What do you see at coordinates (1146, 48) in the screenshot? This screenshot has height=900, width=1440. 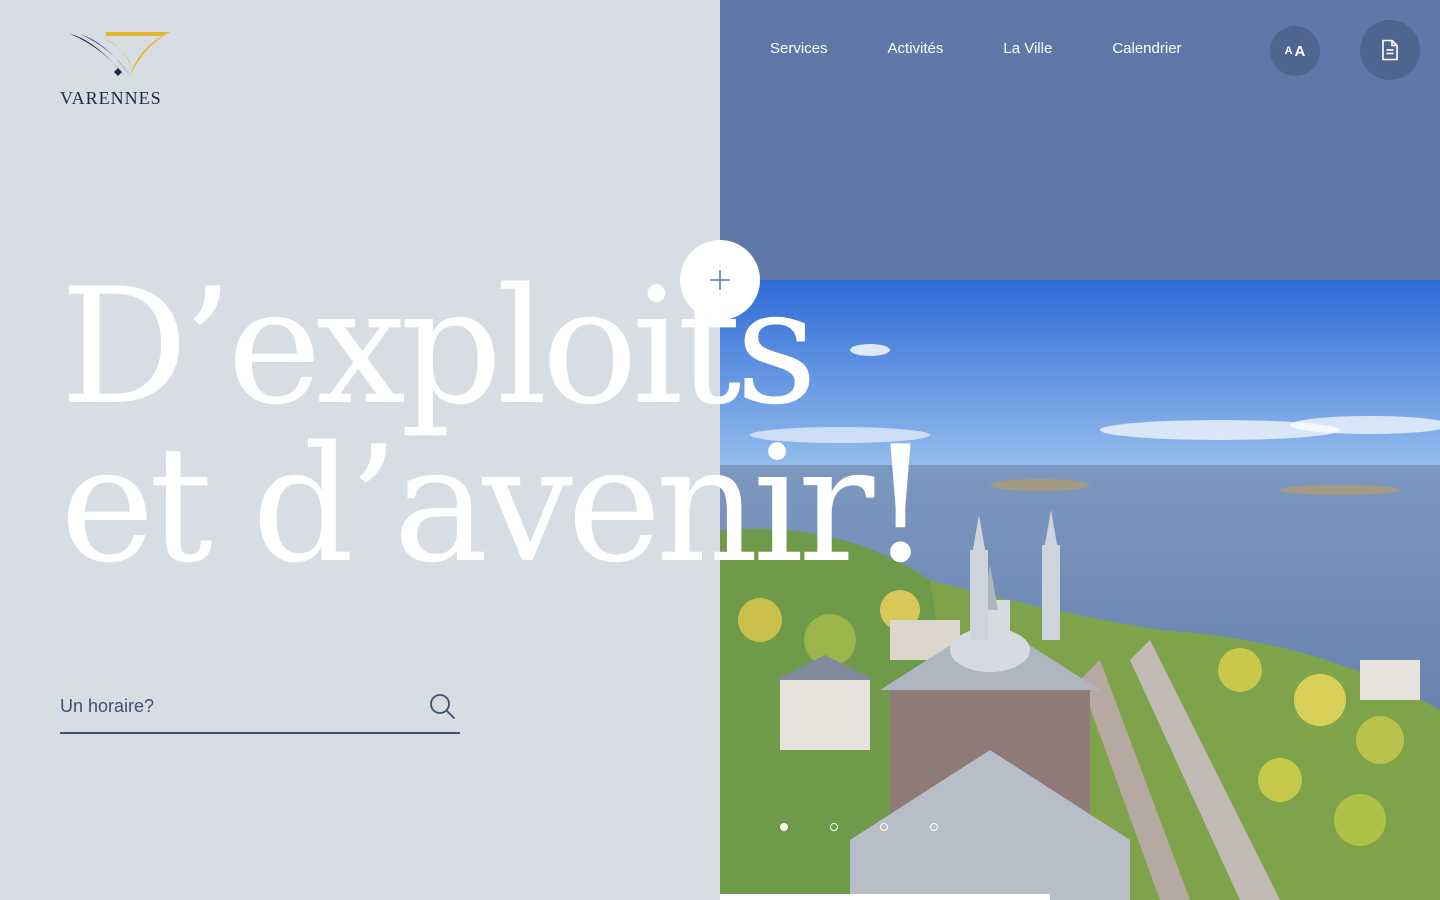 I see `nav-item-calendrier: Calendrier` at bounding box center [1146, 48].